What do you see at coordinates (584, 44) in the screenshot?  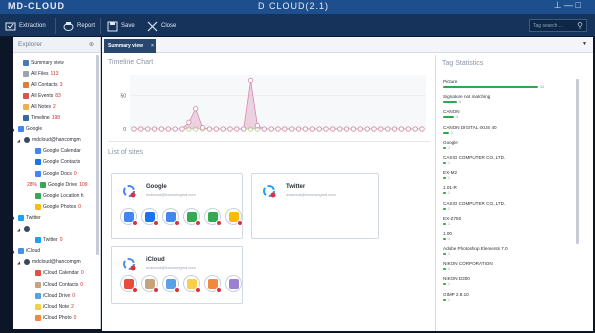 I see `tab-dropdown-icon: ▼` at bounding box center [584, 44].